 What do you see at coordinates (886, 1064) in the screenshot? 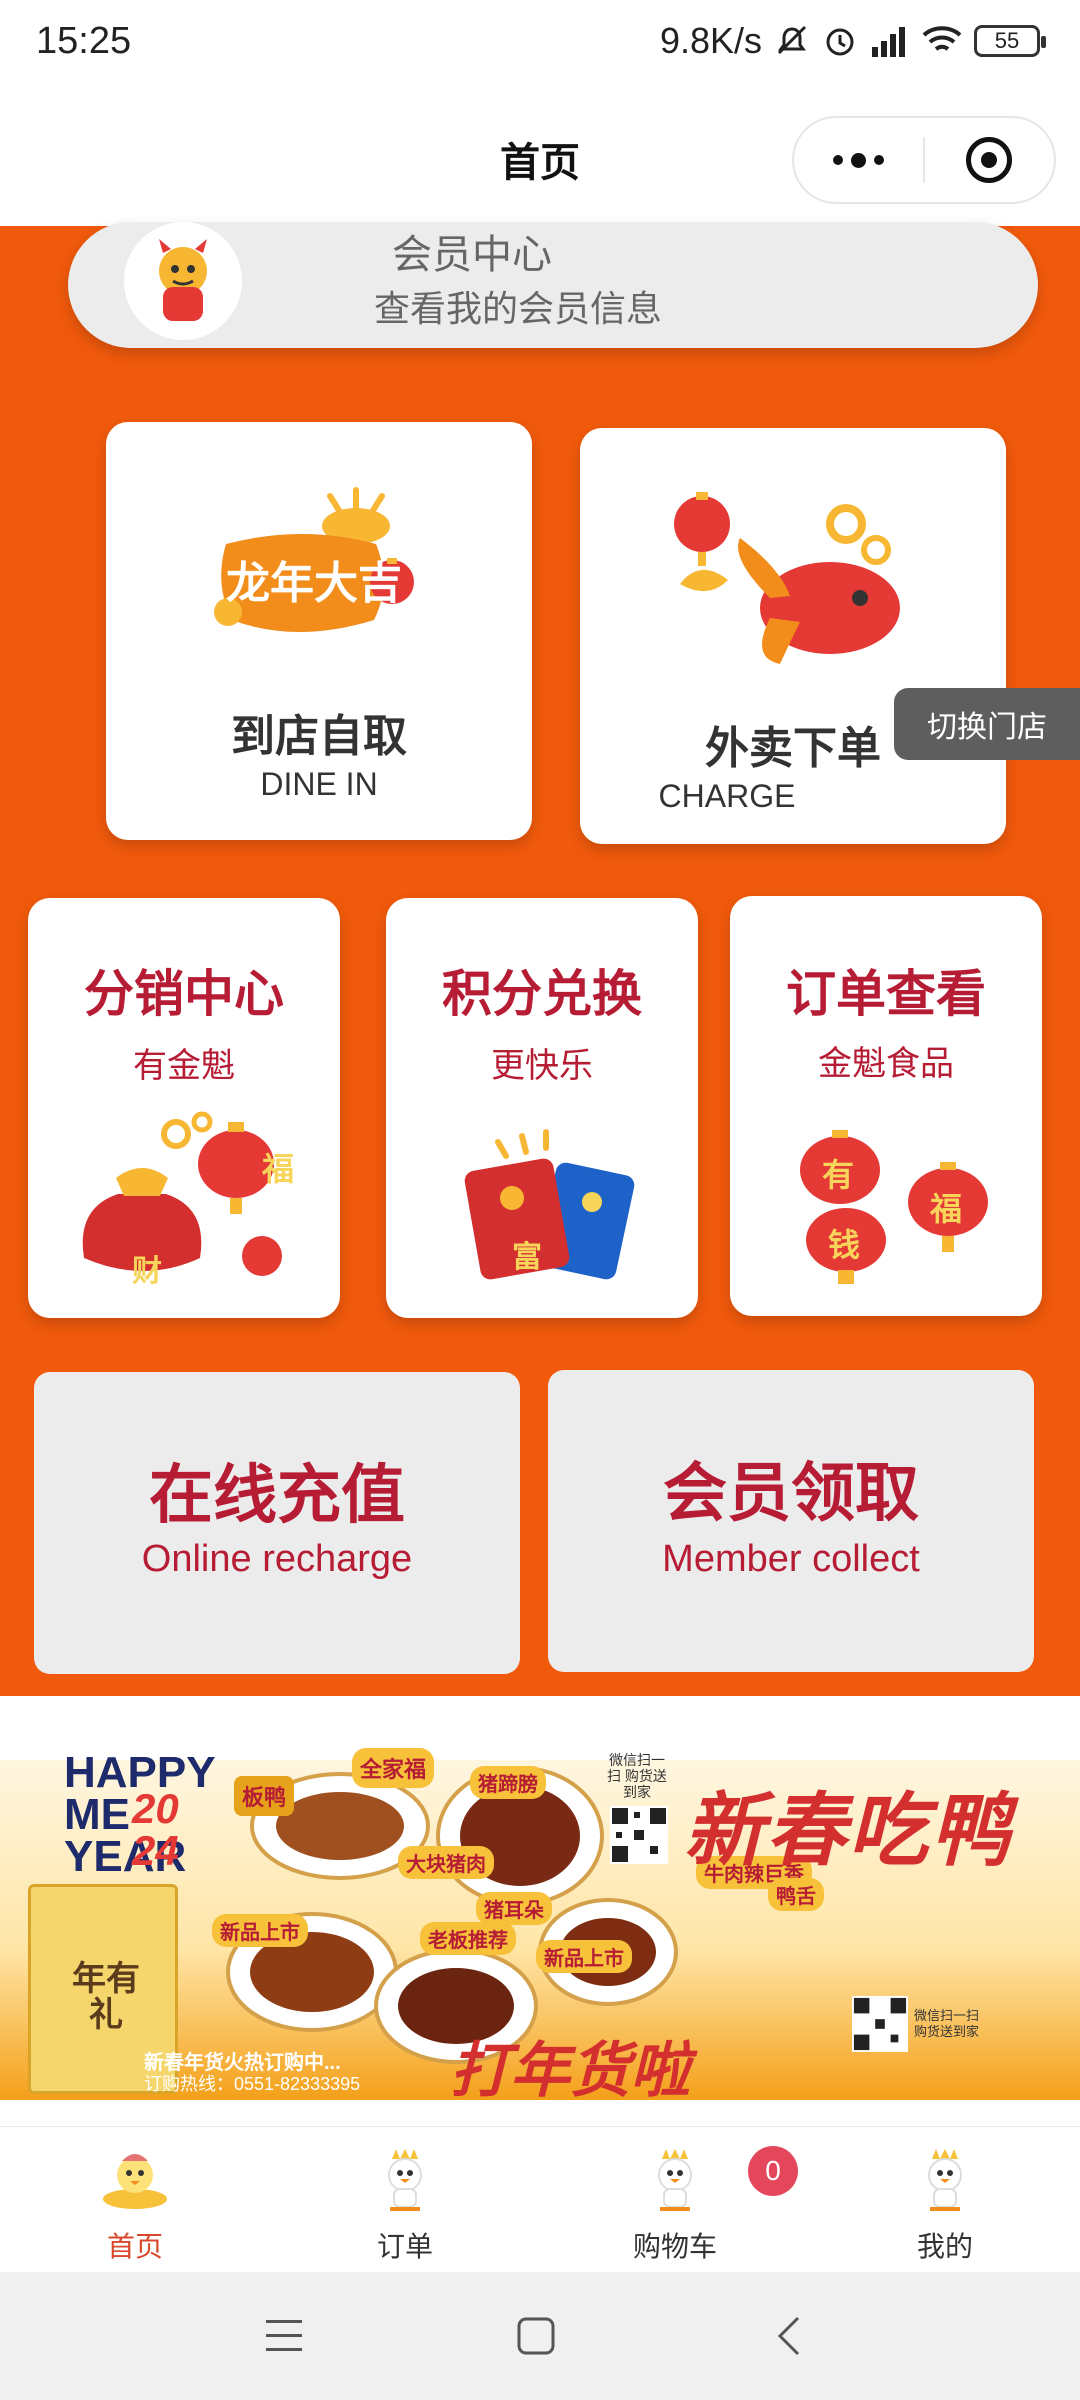
I see `order-view-subtitle: 金魁食品` at bounding box center [886, 1064].